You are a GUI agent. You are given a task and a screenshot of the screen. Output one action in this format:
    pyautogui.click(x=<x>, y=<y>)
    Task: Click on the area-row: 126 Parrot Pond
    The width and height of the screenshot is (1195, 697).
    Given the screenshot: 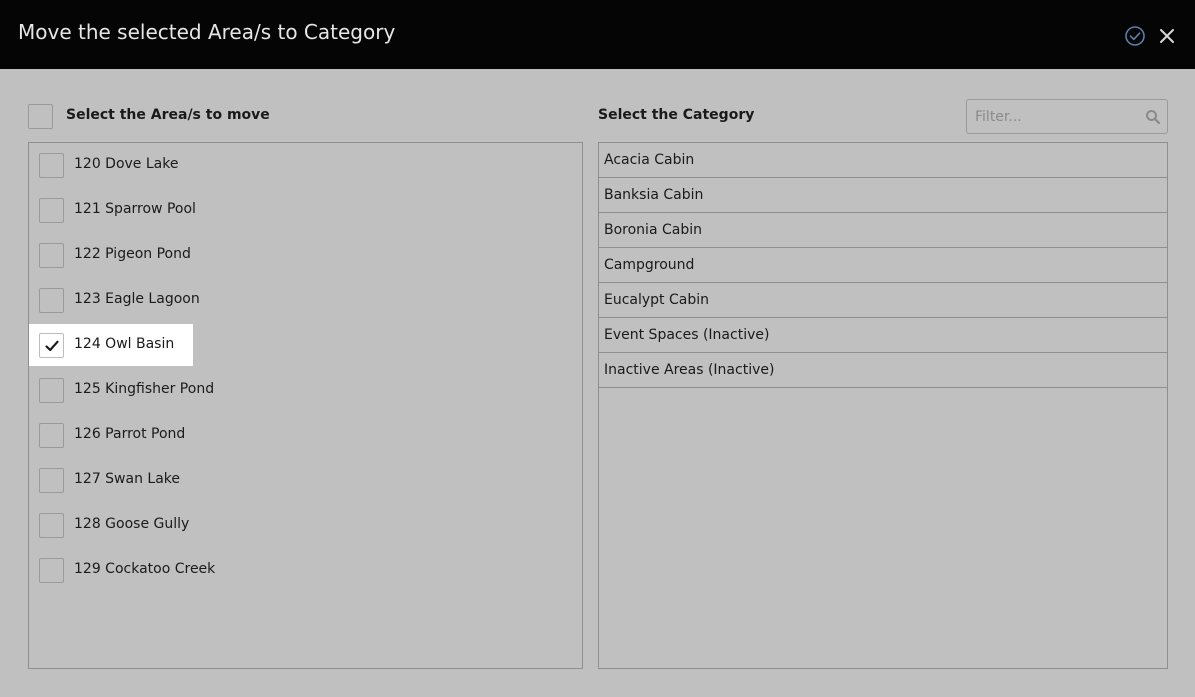 What is the action you would take?
    pyautogui.click(x=111, y=435)
    